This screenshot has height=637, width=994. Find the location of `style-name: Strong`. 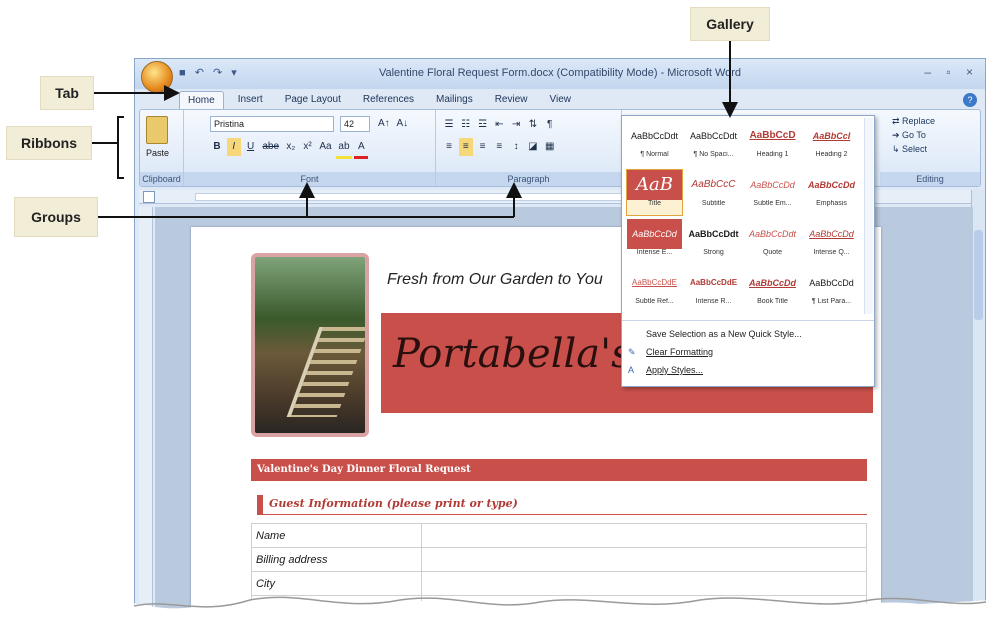

style-name: Strong is located at coordinates (713, 252).